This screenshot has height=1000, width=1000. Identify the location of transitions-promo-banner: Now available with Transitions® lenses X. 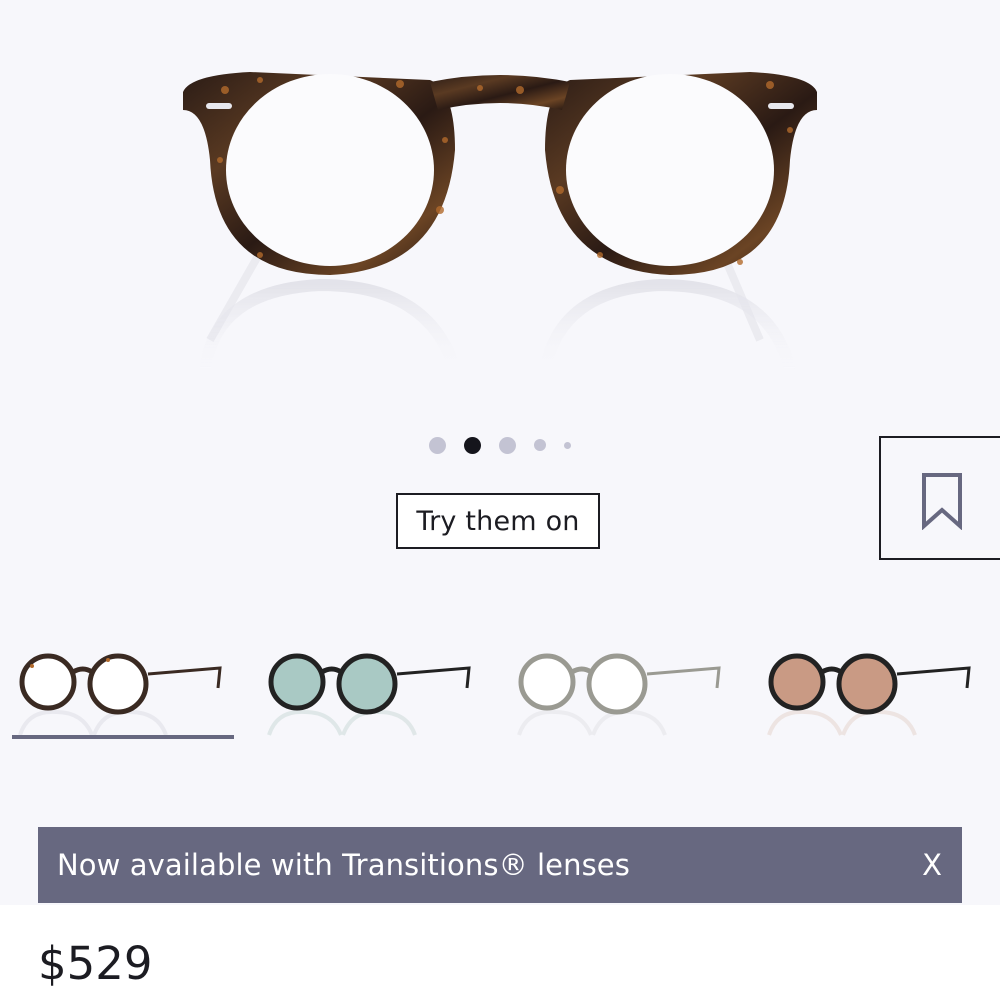
(500, 865).